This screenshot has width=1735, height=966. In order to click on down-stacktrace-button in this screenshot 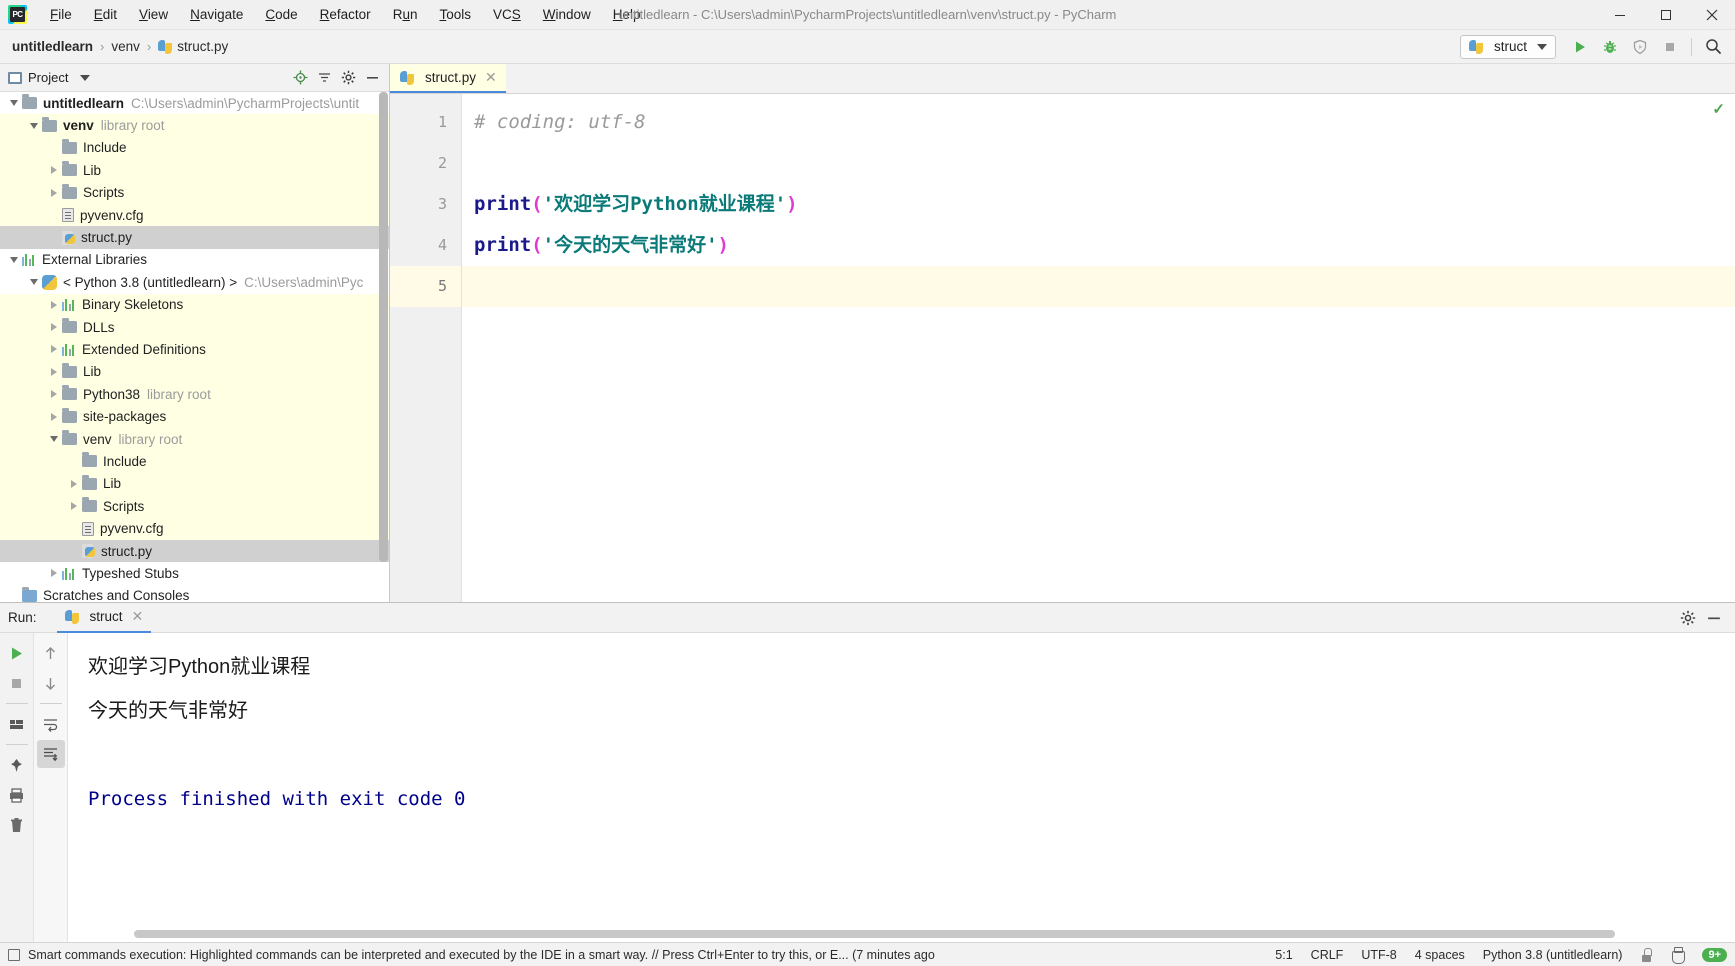, I will do `click(51, 683)`.